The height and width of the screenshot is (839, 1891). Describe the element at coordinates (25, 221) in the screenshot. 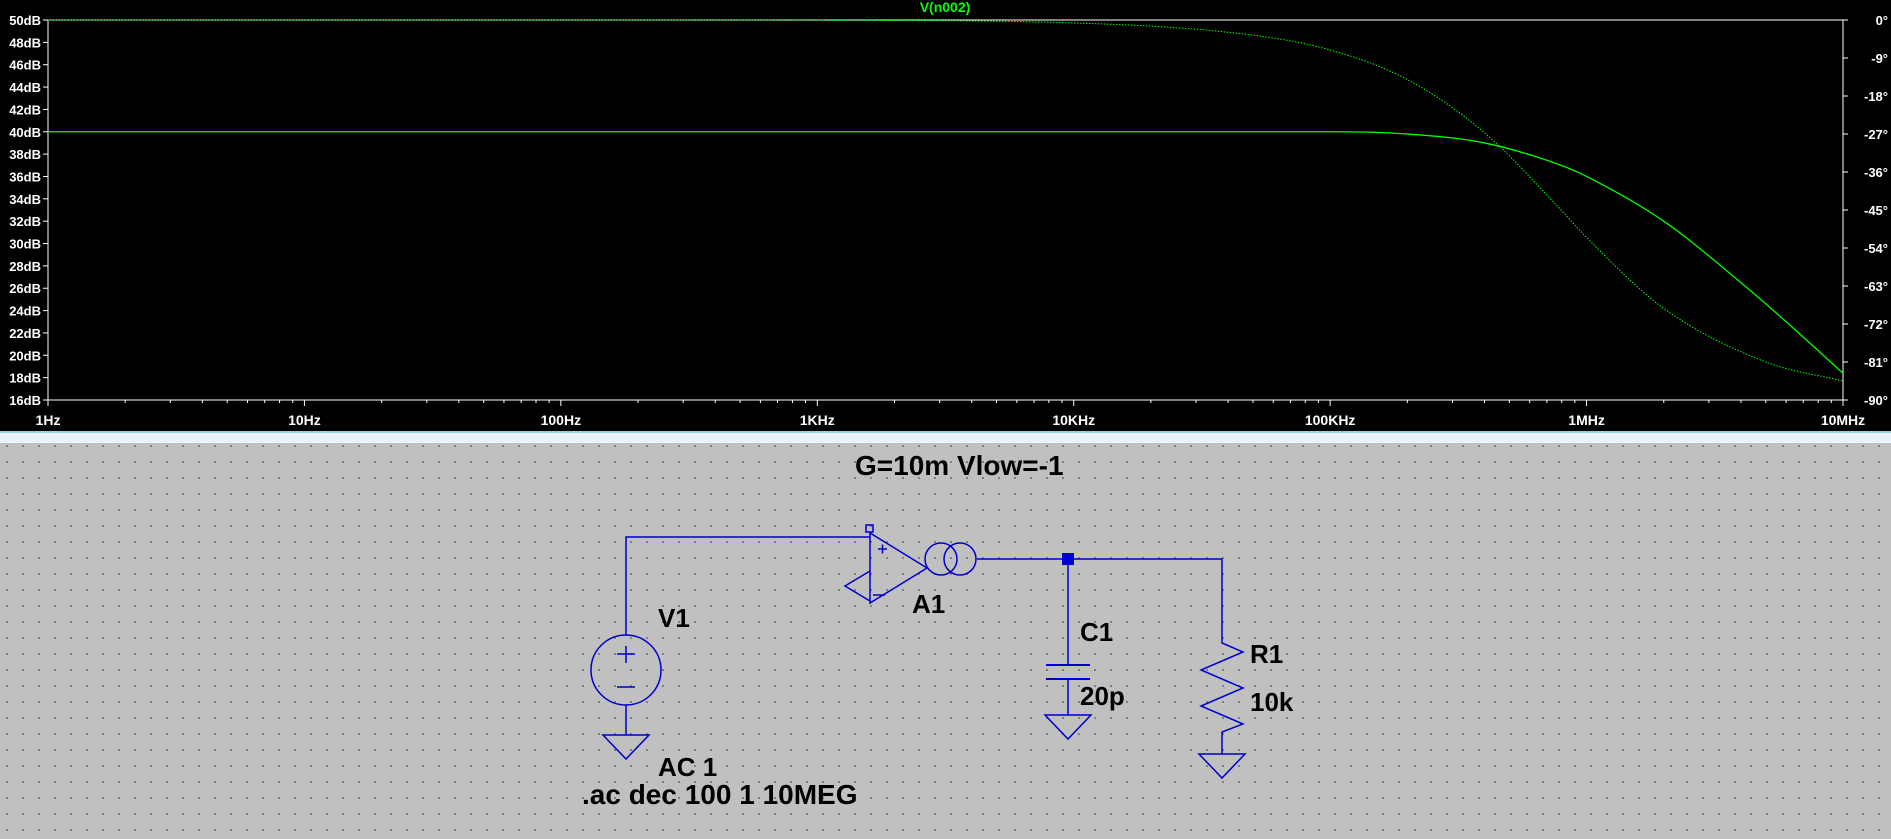

I see `magnitude-tick-label: 32dB` at that location.